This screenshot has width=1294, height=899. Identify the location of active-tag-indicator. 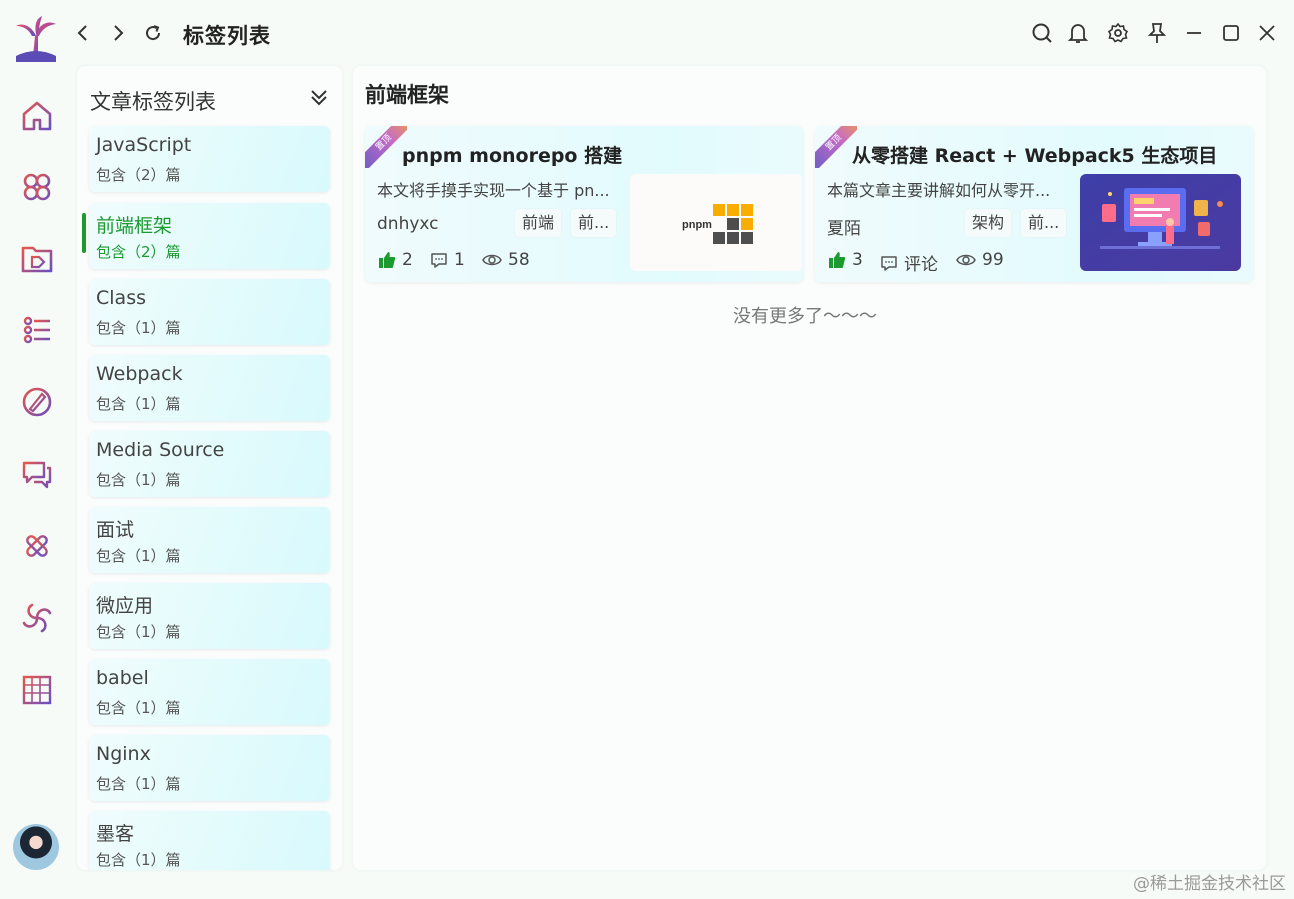
(84, 233).